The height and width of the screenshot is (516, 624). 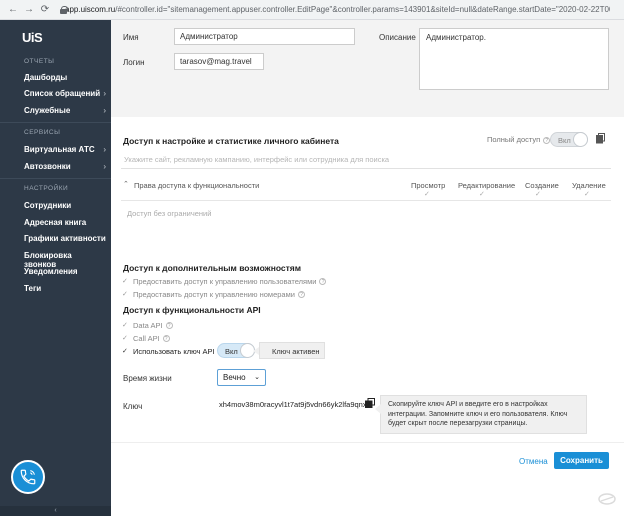 I want to click on create-all-checkbox: ✓, so click(x=538, y=194).